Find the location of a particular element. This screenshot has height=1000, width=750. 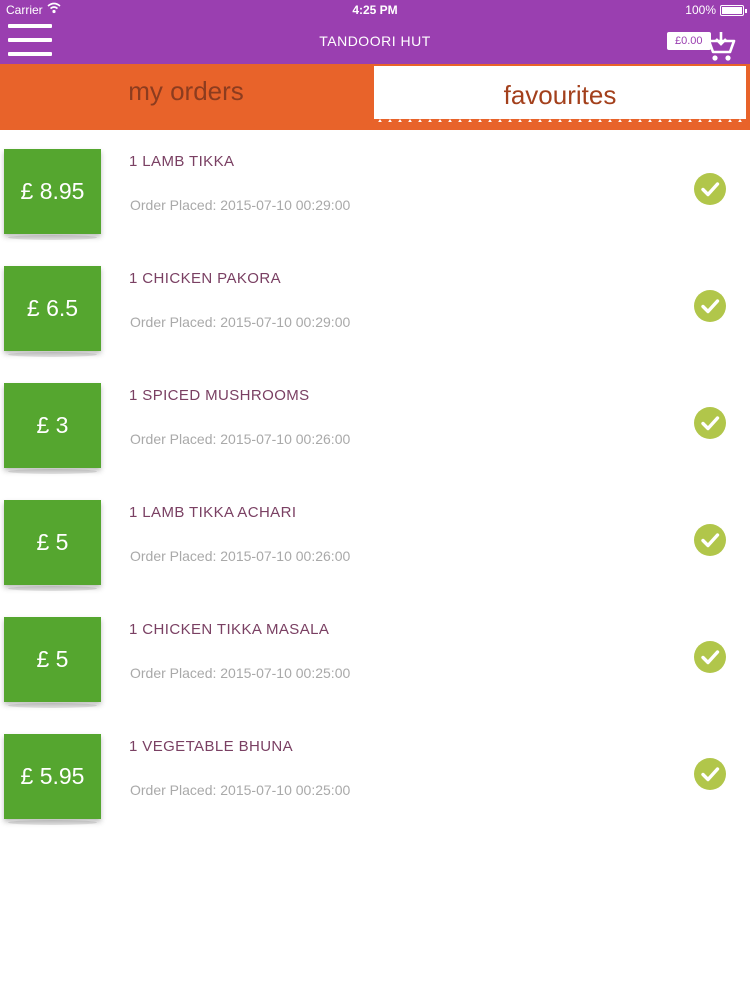

item-title: 1 SPICED MUSHROOMS is located at coordinates (219, 395).